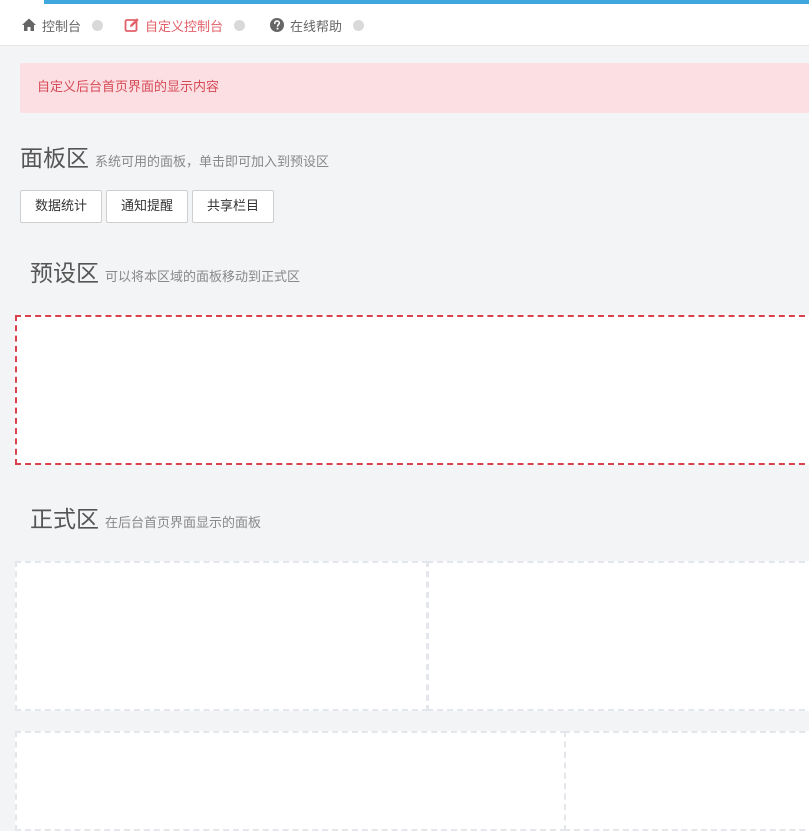  I want to click on question-circle-icon, so click(277, 25).